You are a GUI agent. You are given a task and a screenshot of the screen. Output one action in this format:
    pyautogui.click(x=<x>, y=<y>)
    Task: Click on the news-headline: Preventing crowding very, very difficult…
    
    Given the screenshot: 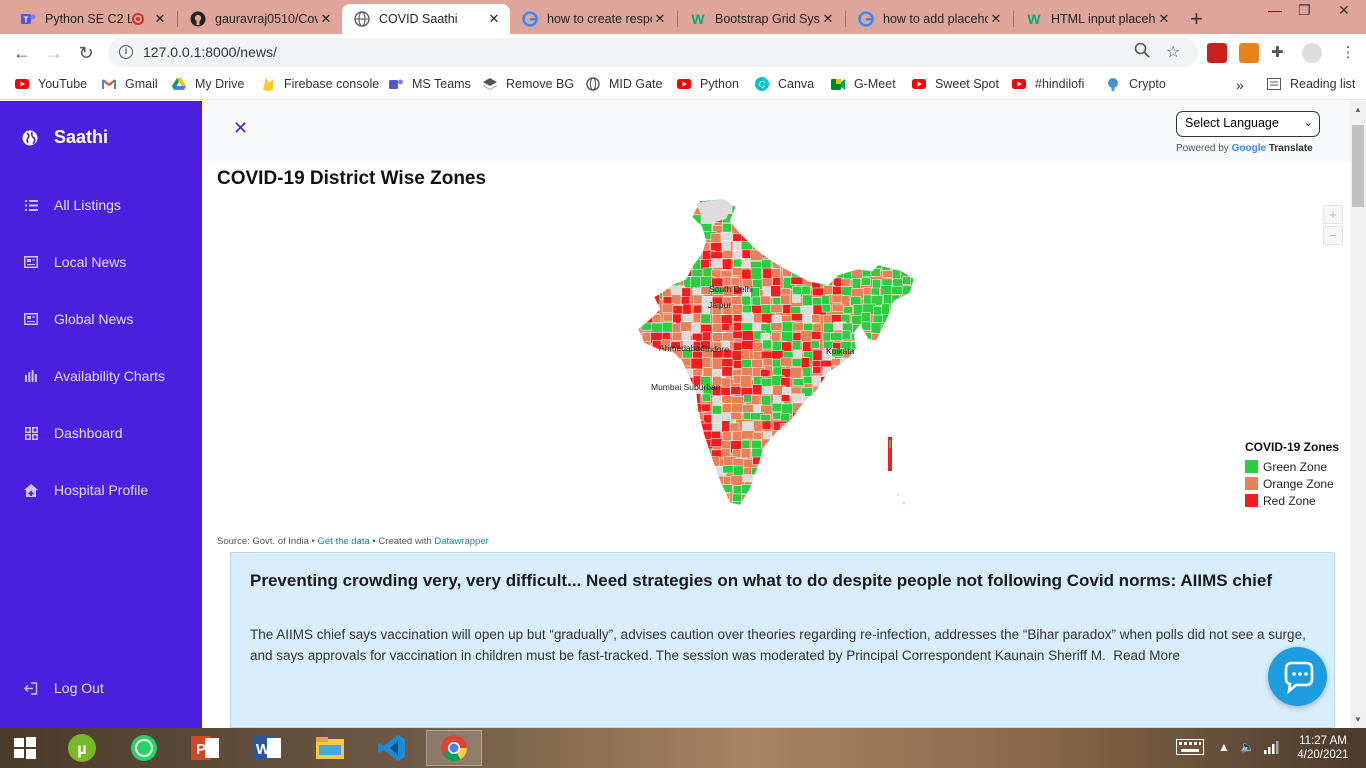 What is the action you would take?
    pyautogui.click(x=787, y=581)
    